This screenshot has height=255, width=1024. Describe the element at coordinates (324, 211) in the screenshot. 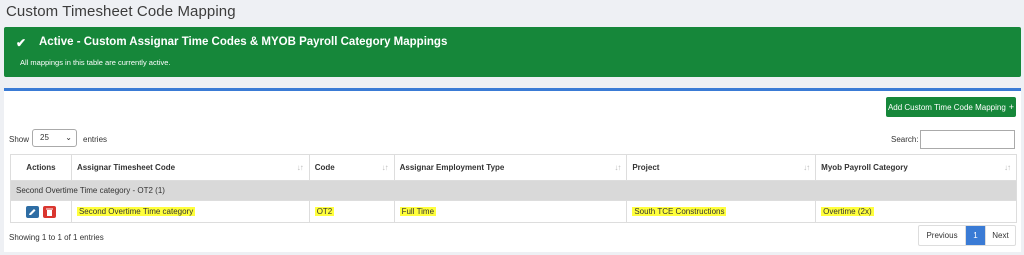

I see `code-value: OT2` at that location.